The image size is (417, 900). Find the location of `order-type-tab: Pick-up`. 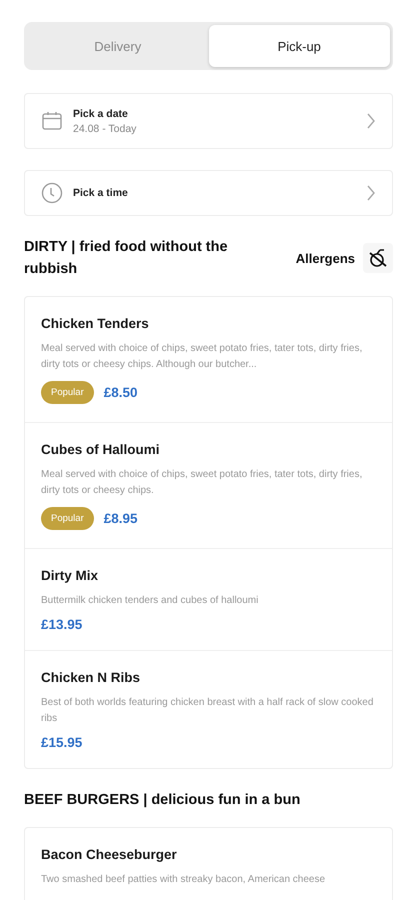

order-type-tab: Pick-up is located at coordinates (299, 46).